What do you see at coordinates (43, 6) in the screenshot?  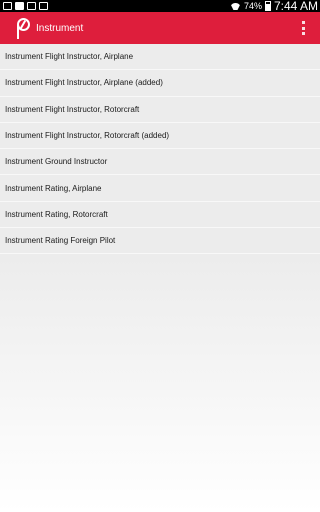 I see `bag-icon` at bounding box center [43, 6].